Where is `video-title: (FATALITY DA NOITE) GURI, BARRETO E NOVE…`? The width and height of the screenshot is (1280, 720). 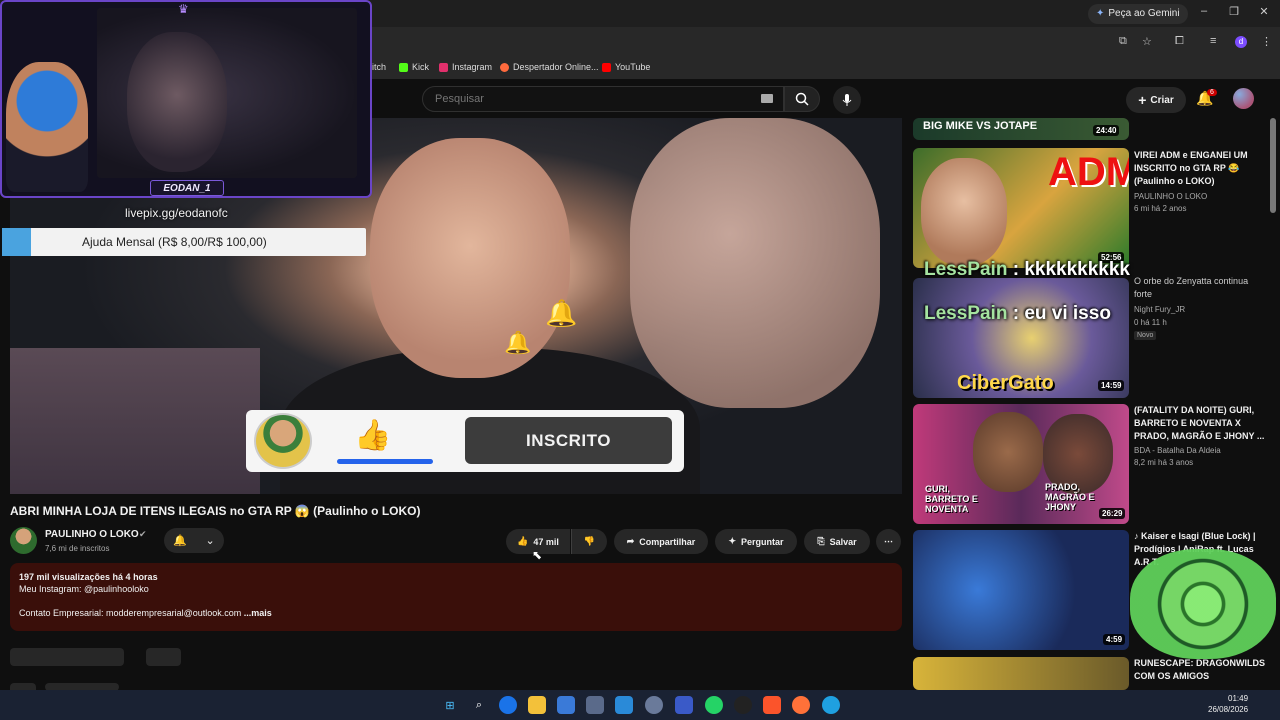 video-title: (FATALITY DA NOITE) GURI, BARRETO E NOVE… is located at coordinates (1199, 423).